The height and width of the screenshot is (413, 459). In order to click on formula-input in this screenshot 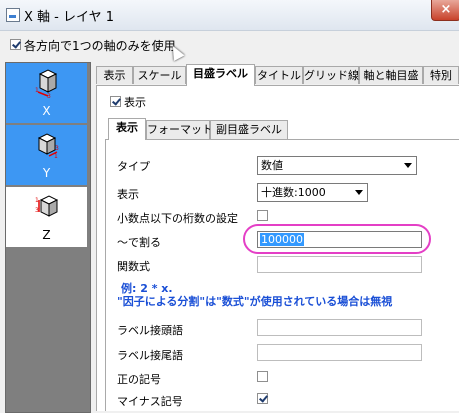, I will do `click(339, 264)`.